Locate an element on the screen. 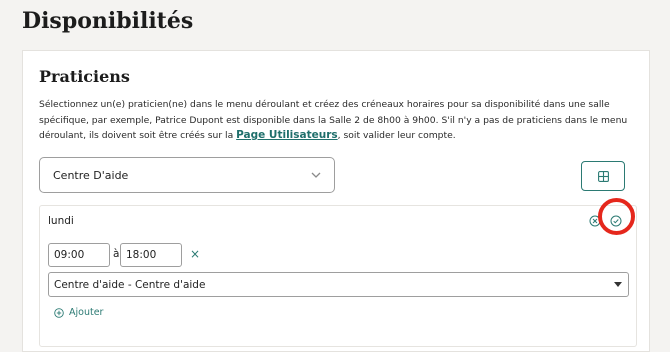 Image resolution: width=670 pixels, height=352 pixels. add-slot-label: Ajouter is located at coordinates (86, 312).